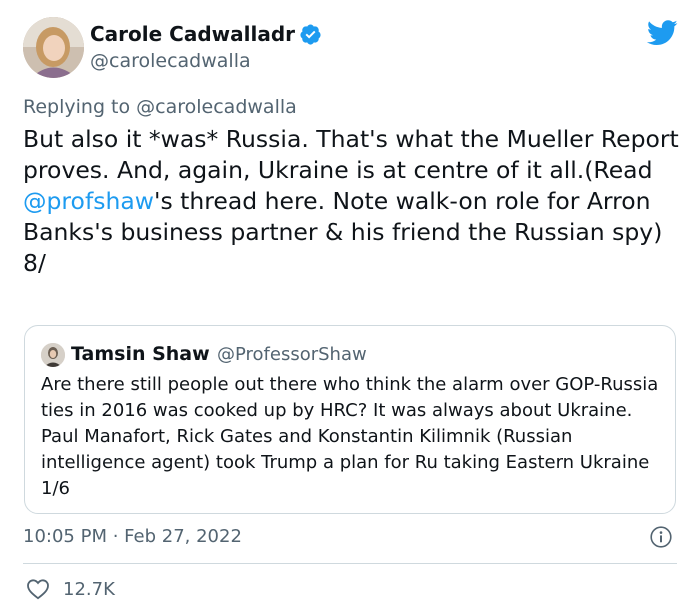  Describe the element at coordinates (132, 536) in the screenshot. I see `tweet-timestamp: 10:05 PM · Feb 27, 2022` at that location.